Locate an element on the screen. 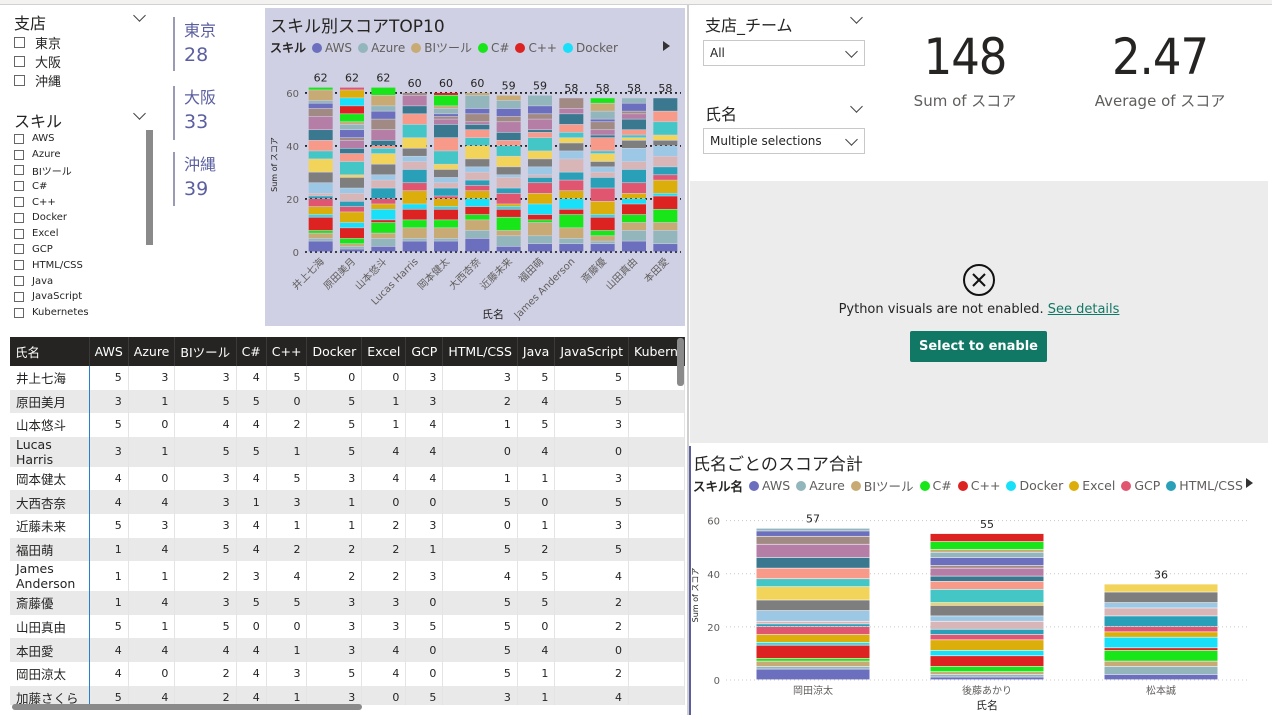  skill-option: Java is located at coordinates (79, 281).